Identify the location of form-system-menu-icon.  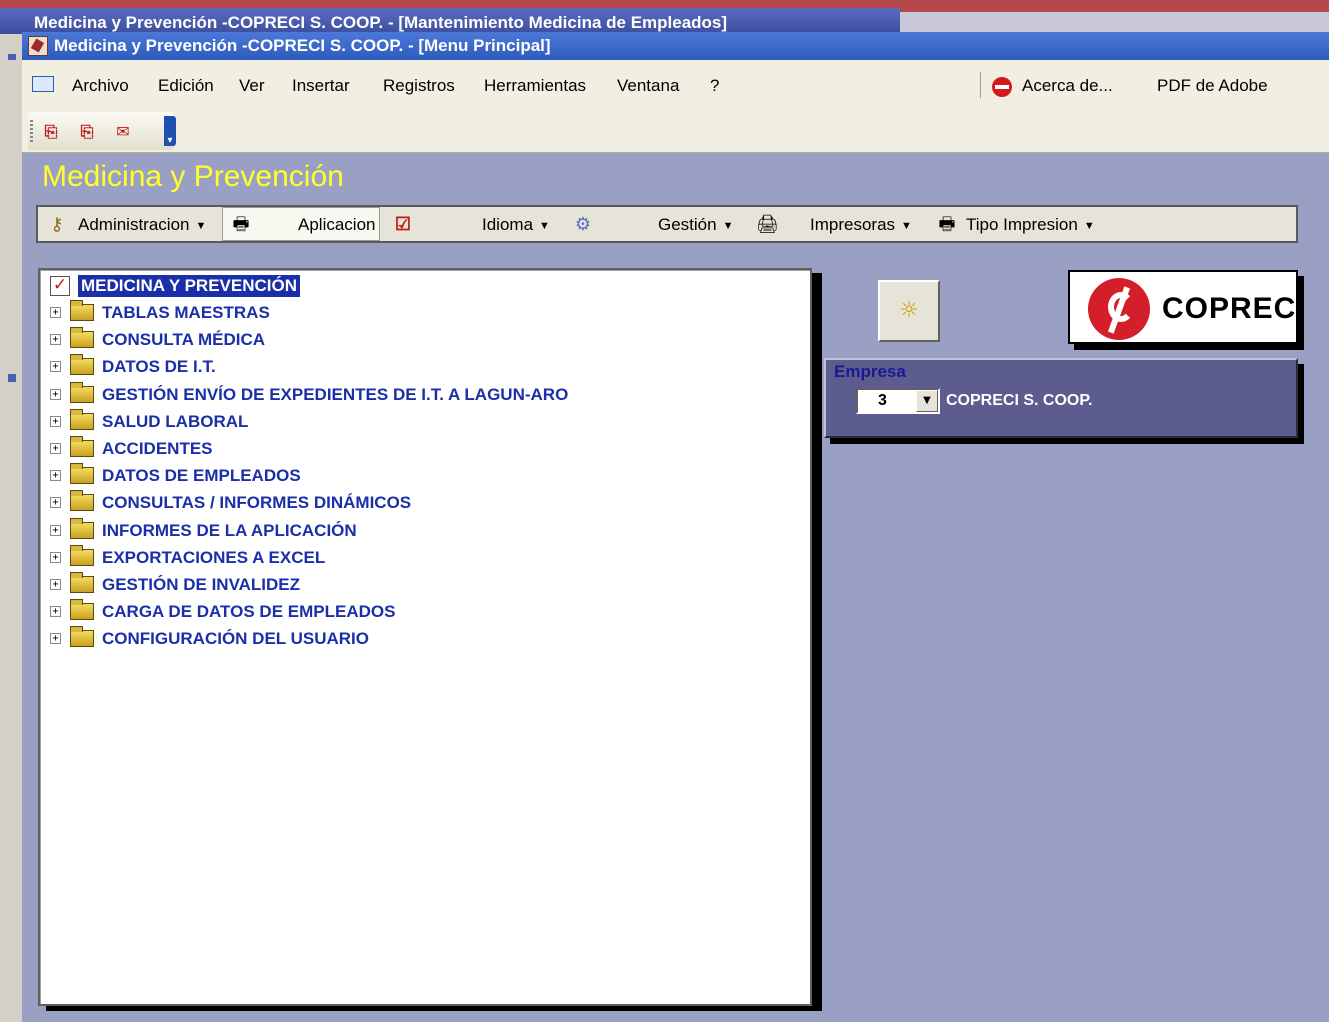
(43, 84).